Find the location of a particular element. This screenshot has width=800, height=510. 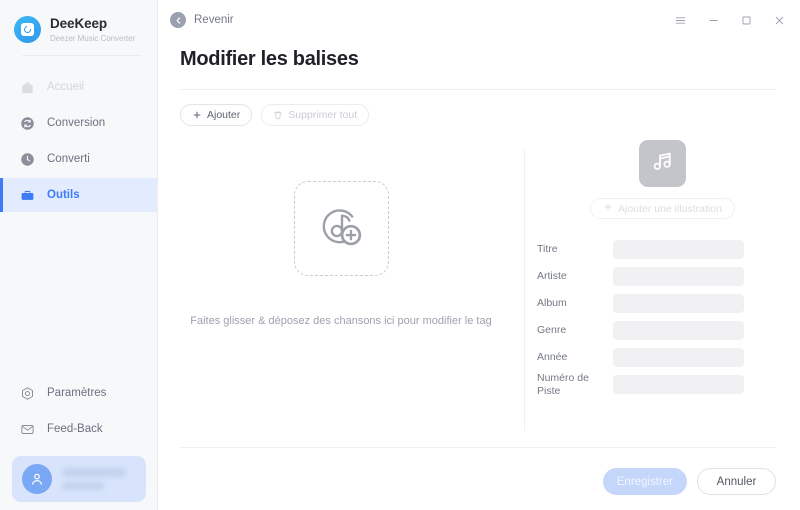

footer-divider is located at coordinates (478, 447).